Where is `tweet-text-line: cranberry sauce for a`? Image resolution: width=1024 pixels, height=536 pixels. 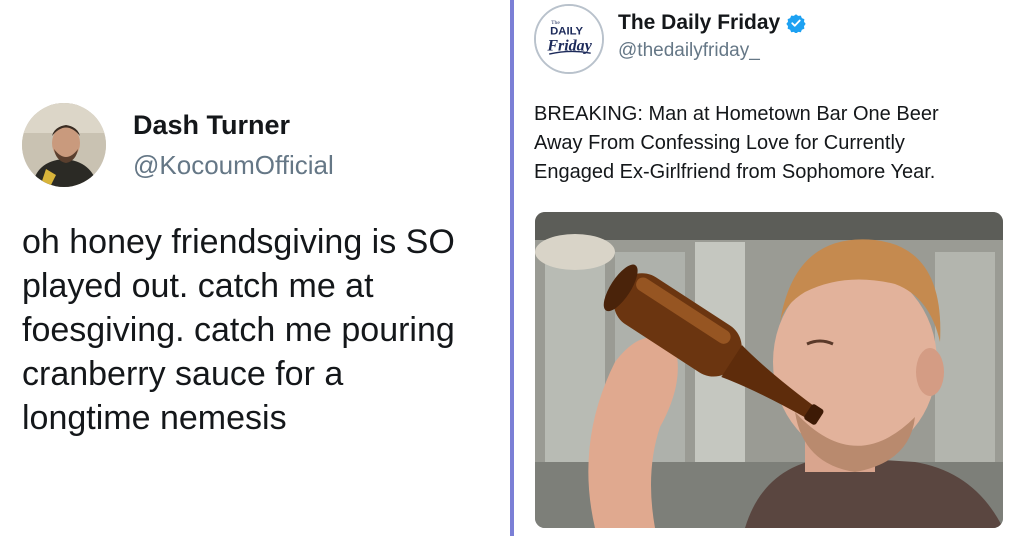 tweet-text-line: cranberry sauce for a is located at coordinates (183, 374).